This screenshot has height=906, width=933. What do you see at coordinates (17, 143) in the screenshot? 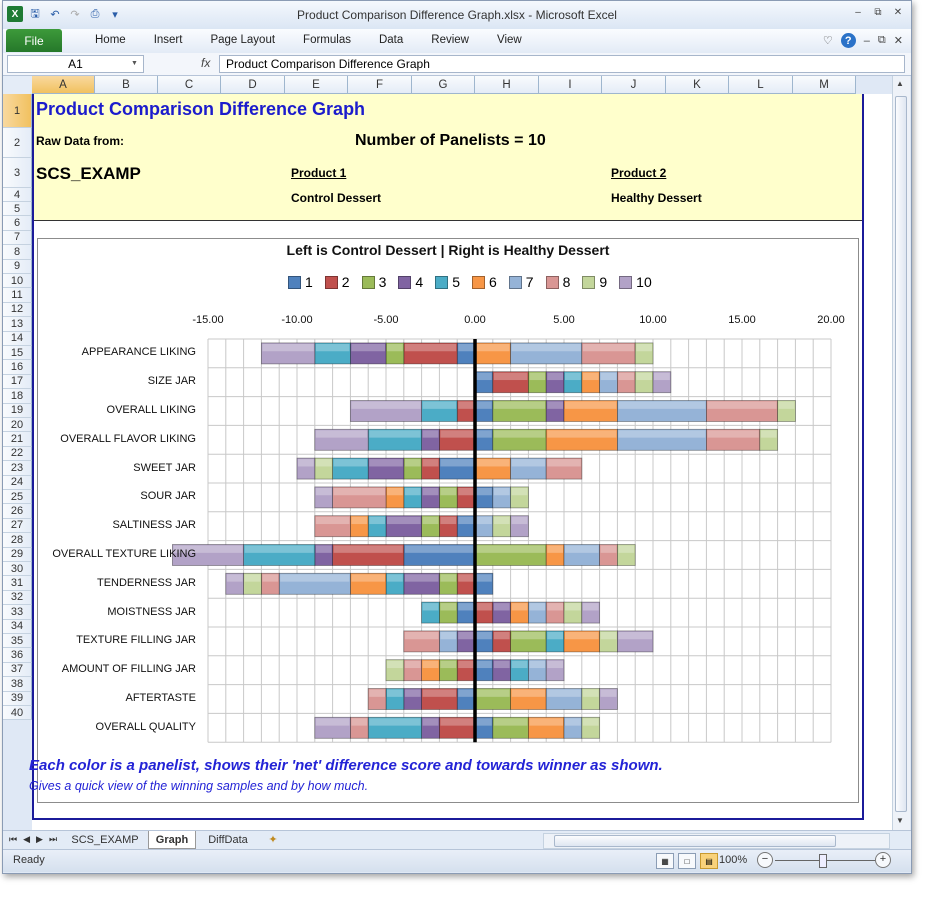
I see `row-header: 2` at bounding box center [17, 143].